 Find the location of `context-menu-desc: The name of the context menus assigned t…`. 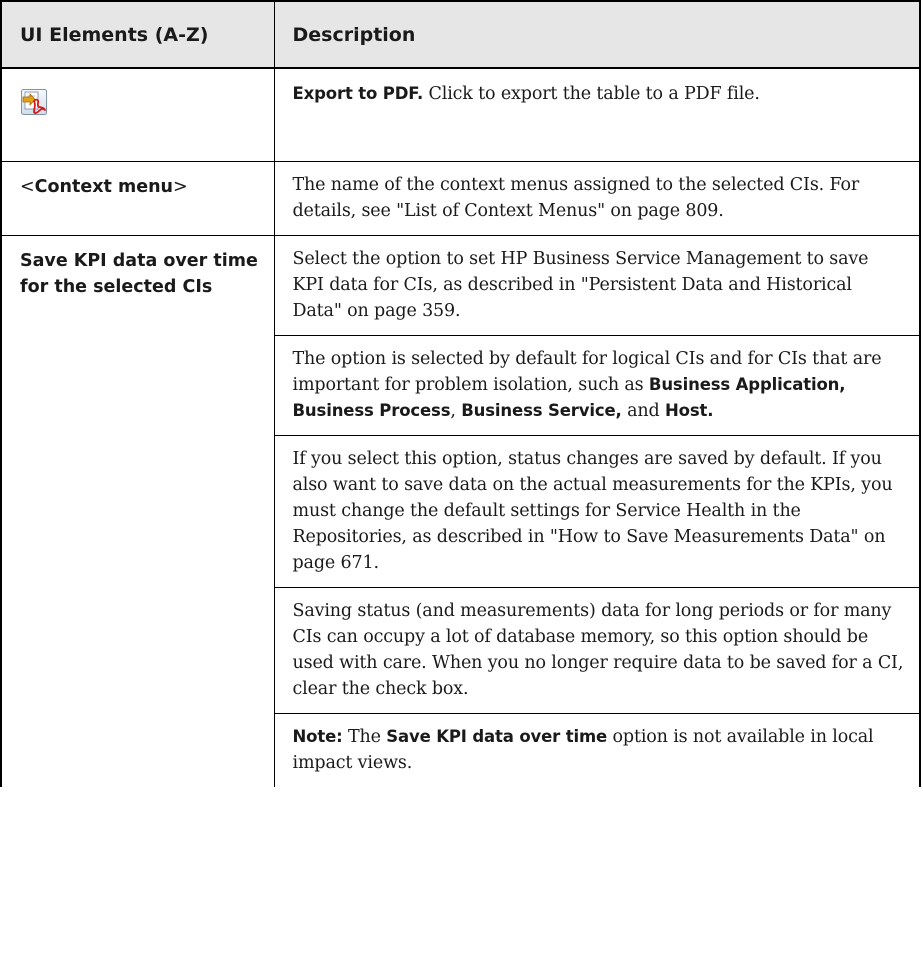

context-menu-desc: The name of the context menus assigned t… is located at coordinates (576, 198).